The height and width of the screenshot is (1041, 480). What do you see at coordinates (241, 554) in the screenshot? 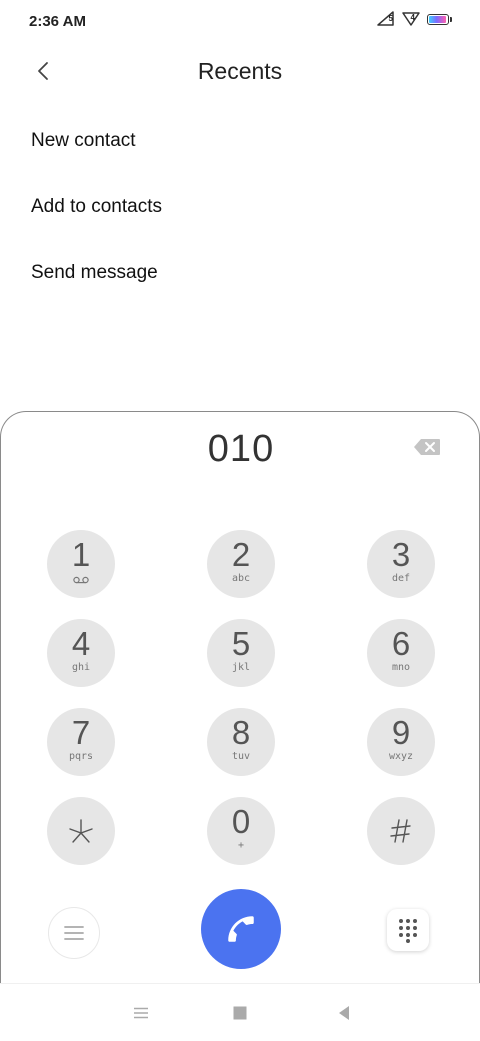
I see `key-digit: 2` at bounding box center [241, 554].